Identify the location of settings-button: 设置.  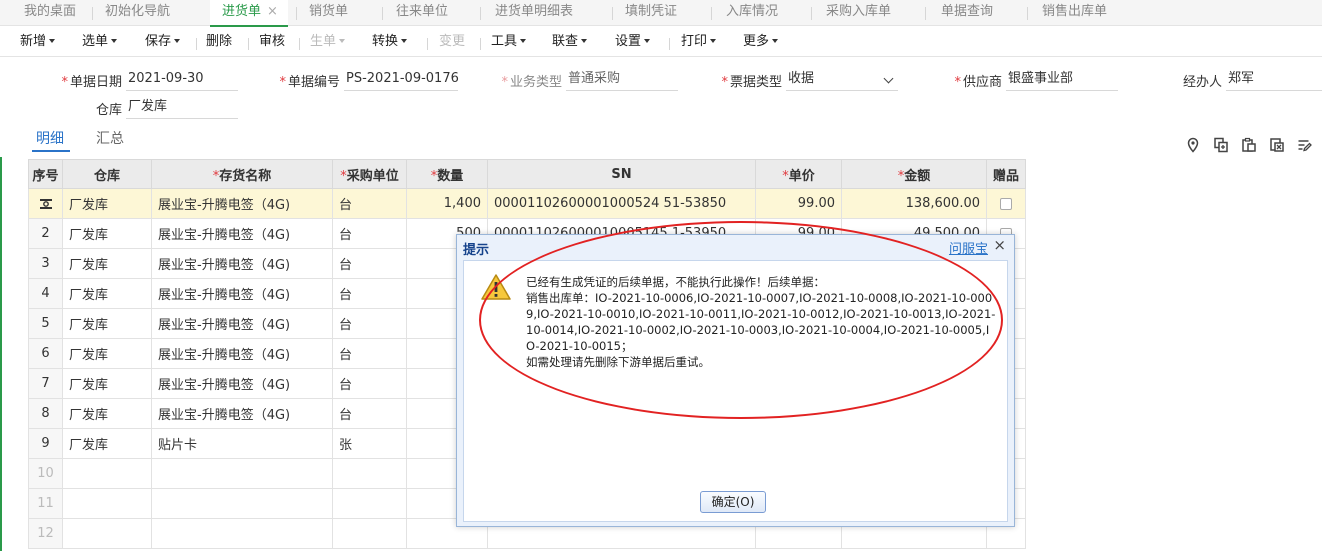
(633, 42).